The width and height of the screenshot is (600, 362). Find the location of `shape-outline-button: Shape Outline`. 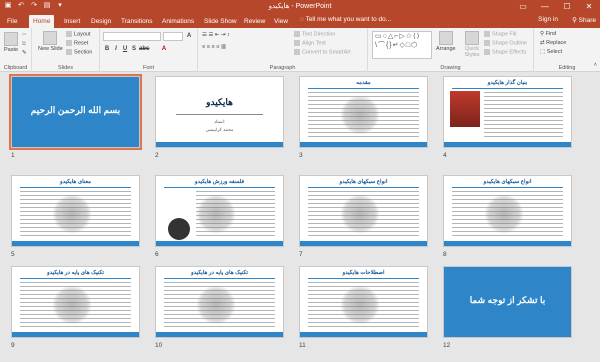

shape-outline-button: Shape Outline is located at coordinates (505, 43).